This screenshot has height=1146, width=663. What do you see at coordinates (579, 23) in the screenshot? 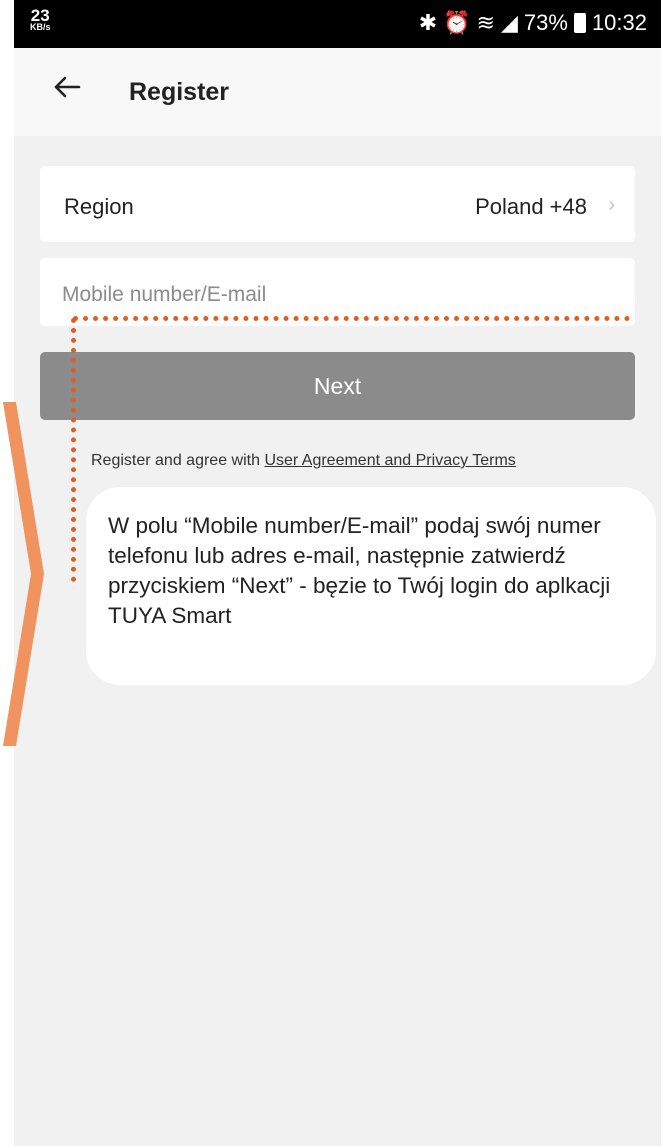
I see `battery-icon` at bounding box center [579, 23].